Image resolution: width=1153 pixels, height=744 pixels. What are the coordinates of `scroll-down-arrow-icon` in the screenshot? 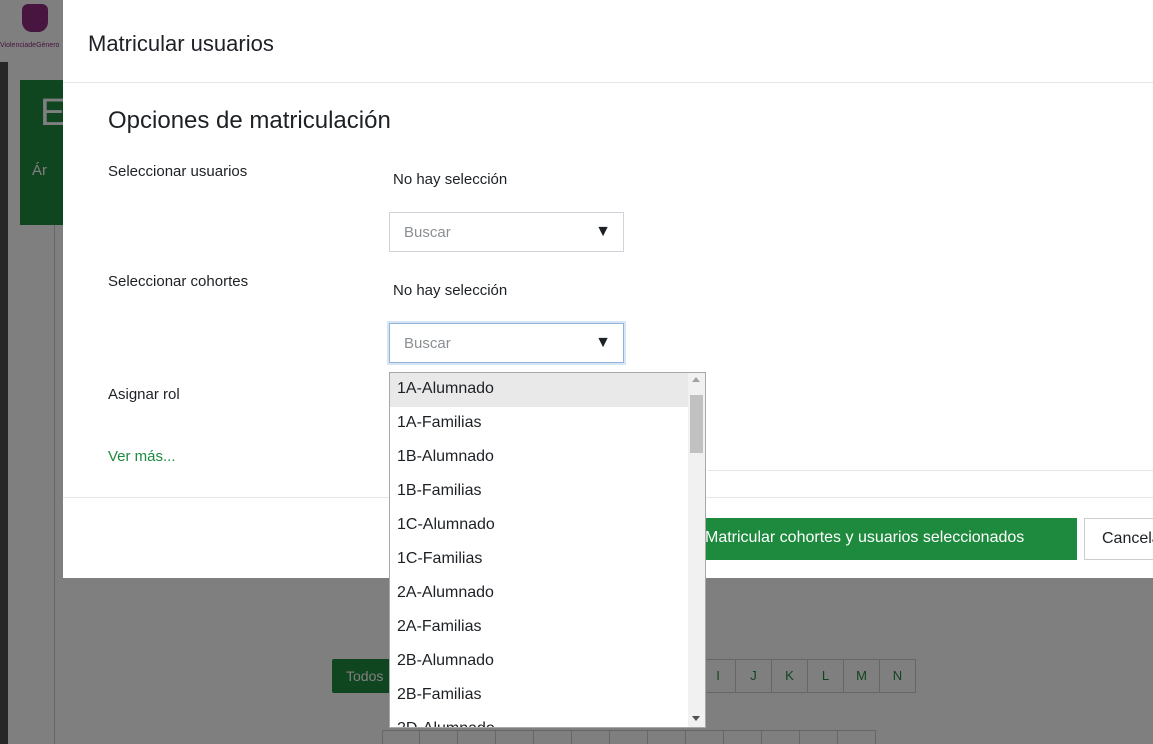 It's located at (696, 718).